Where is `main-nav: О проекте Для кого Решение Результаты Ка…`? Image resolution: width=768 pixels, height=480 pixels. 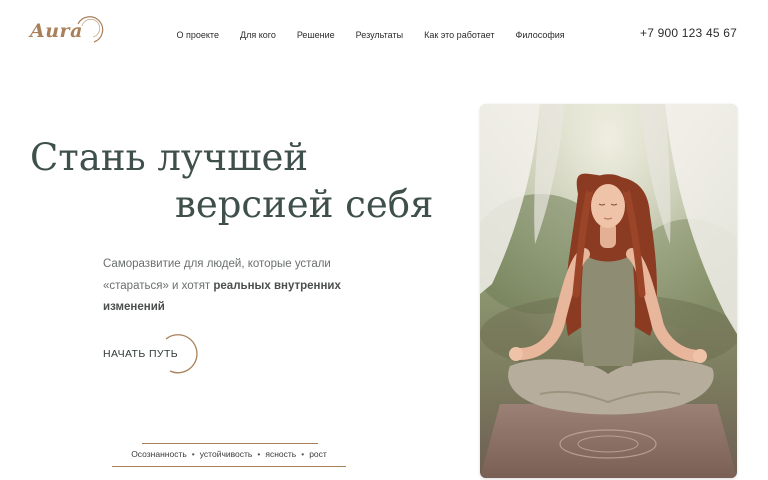 main-nav: О проекте Для кого Решение Результаты Ка… is located at coordinates (370, 35).